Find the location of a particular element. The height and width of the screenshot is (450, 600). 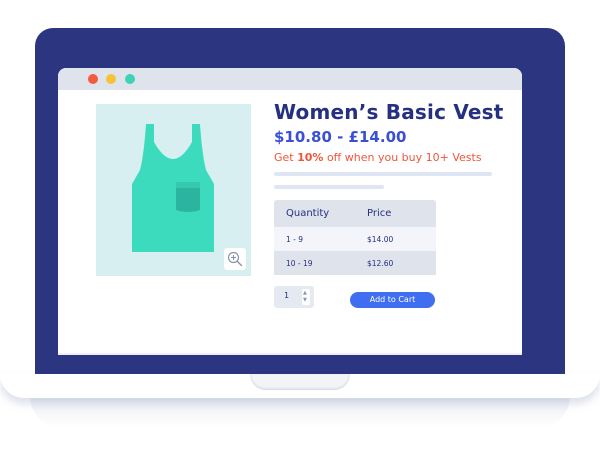

chevron-down-icon: ▼ is located at coordinates (305, 300).